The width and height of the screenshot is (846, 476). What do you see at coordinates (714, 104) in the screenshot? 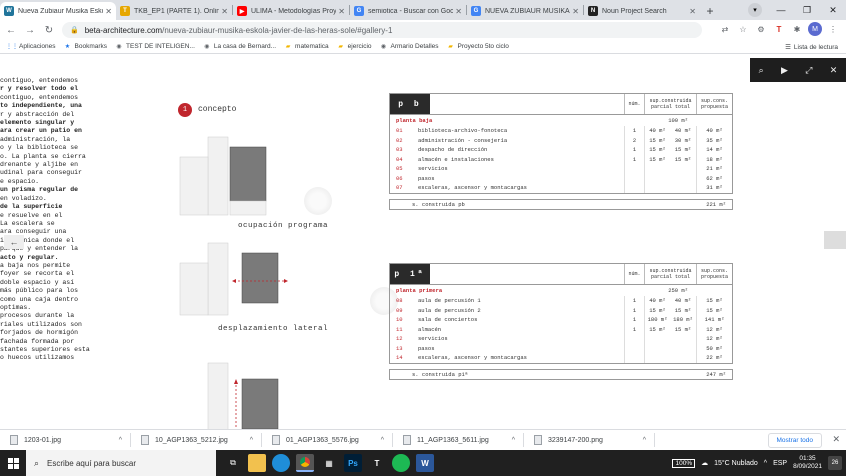
I see `header-sup-propuesta: sup.cons. propuesta` at bounding box center [714, 104].